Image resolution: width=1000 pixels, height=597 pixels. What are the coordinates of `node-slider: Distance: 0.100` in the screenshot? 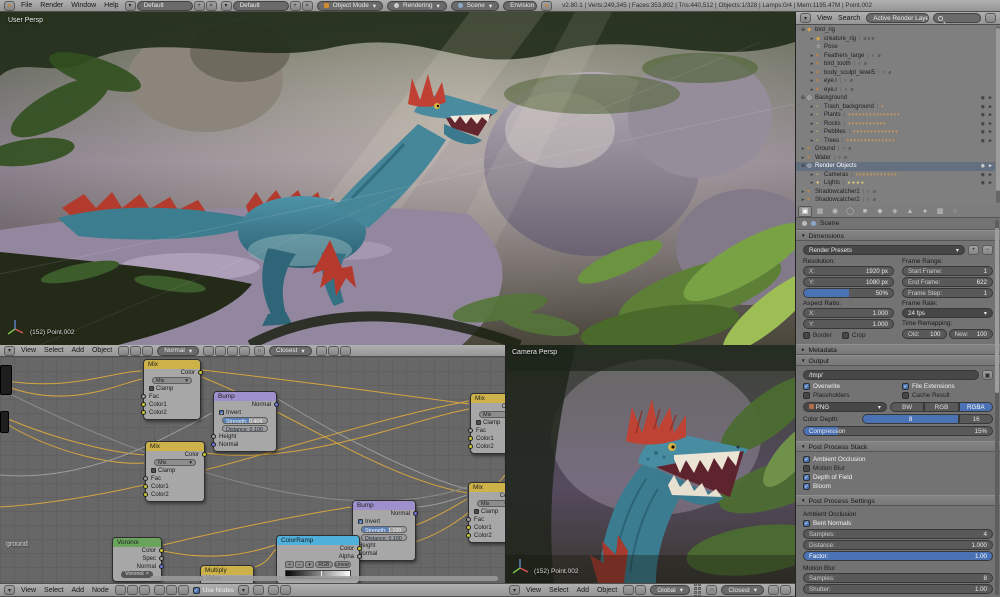 It's located at (245, 428).